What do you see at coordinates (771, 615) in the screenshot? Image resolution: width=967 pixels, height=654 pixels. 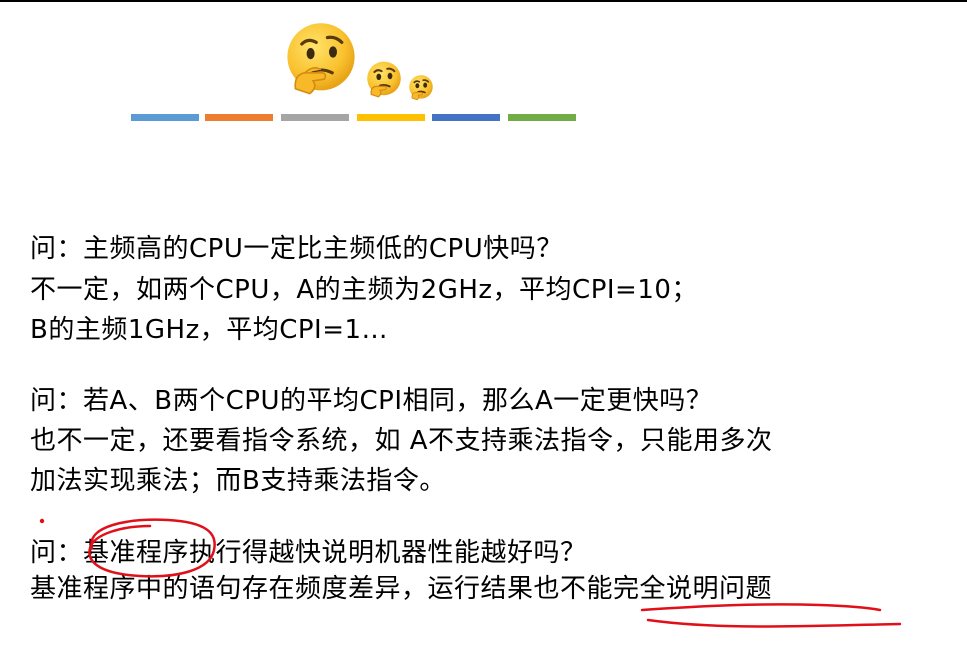 I see `ink-underline-conclusion` at bounding box center [771, 615].